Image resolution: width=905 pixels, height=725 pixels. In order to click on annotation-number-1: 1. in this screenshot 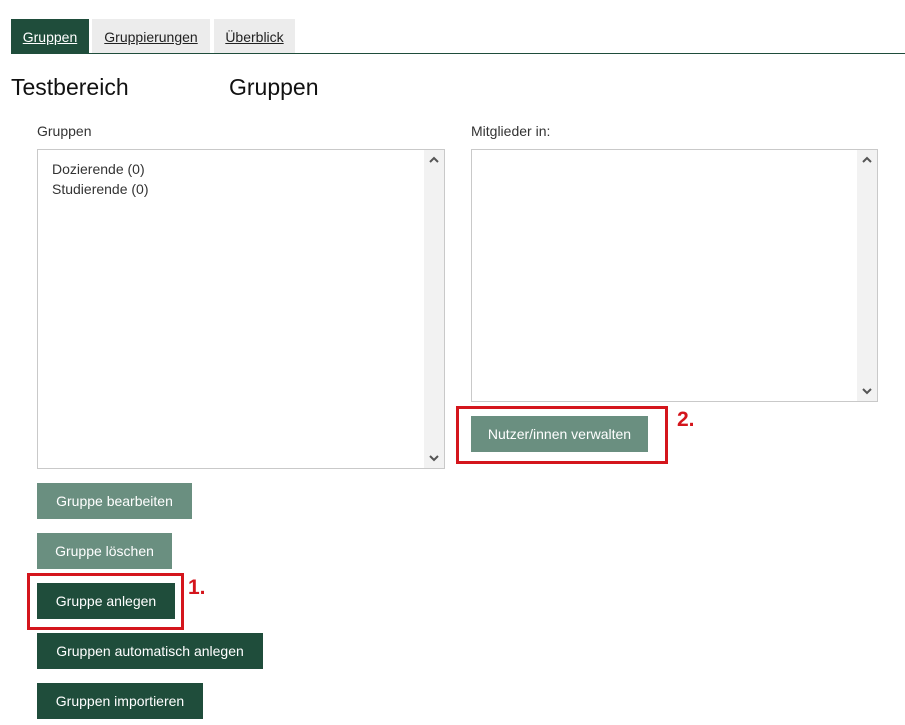, I will do `click(197, 587)`.